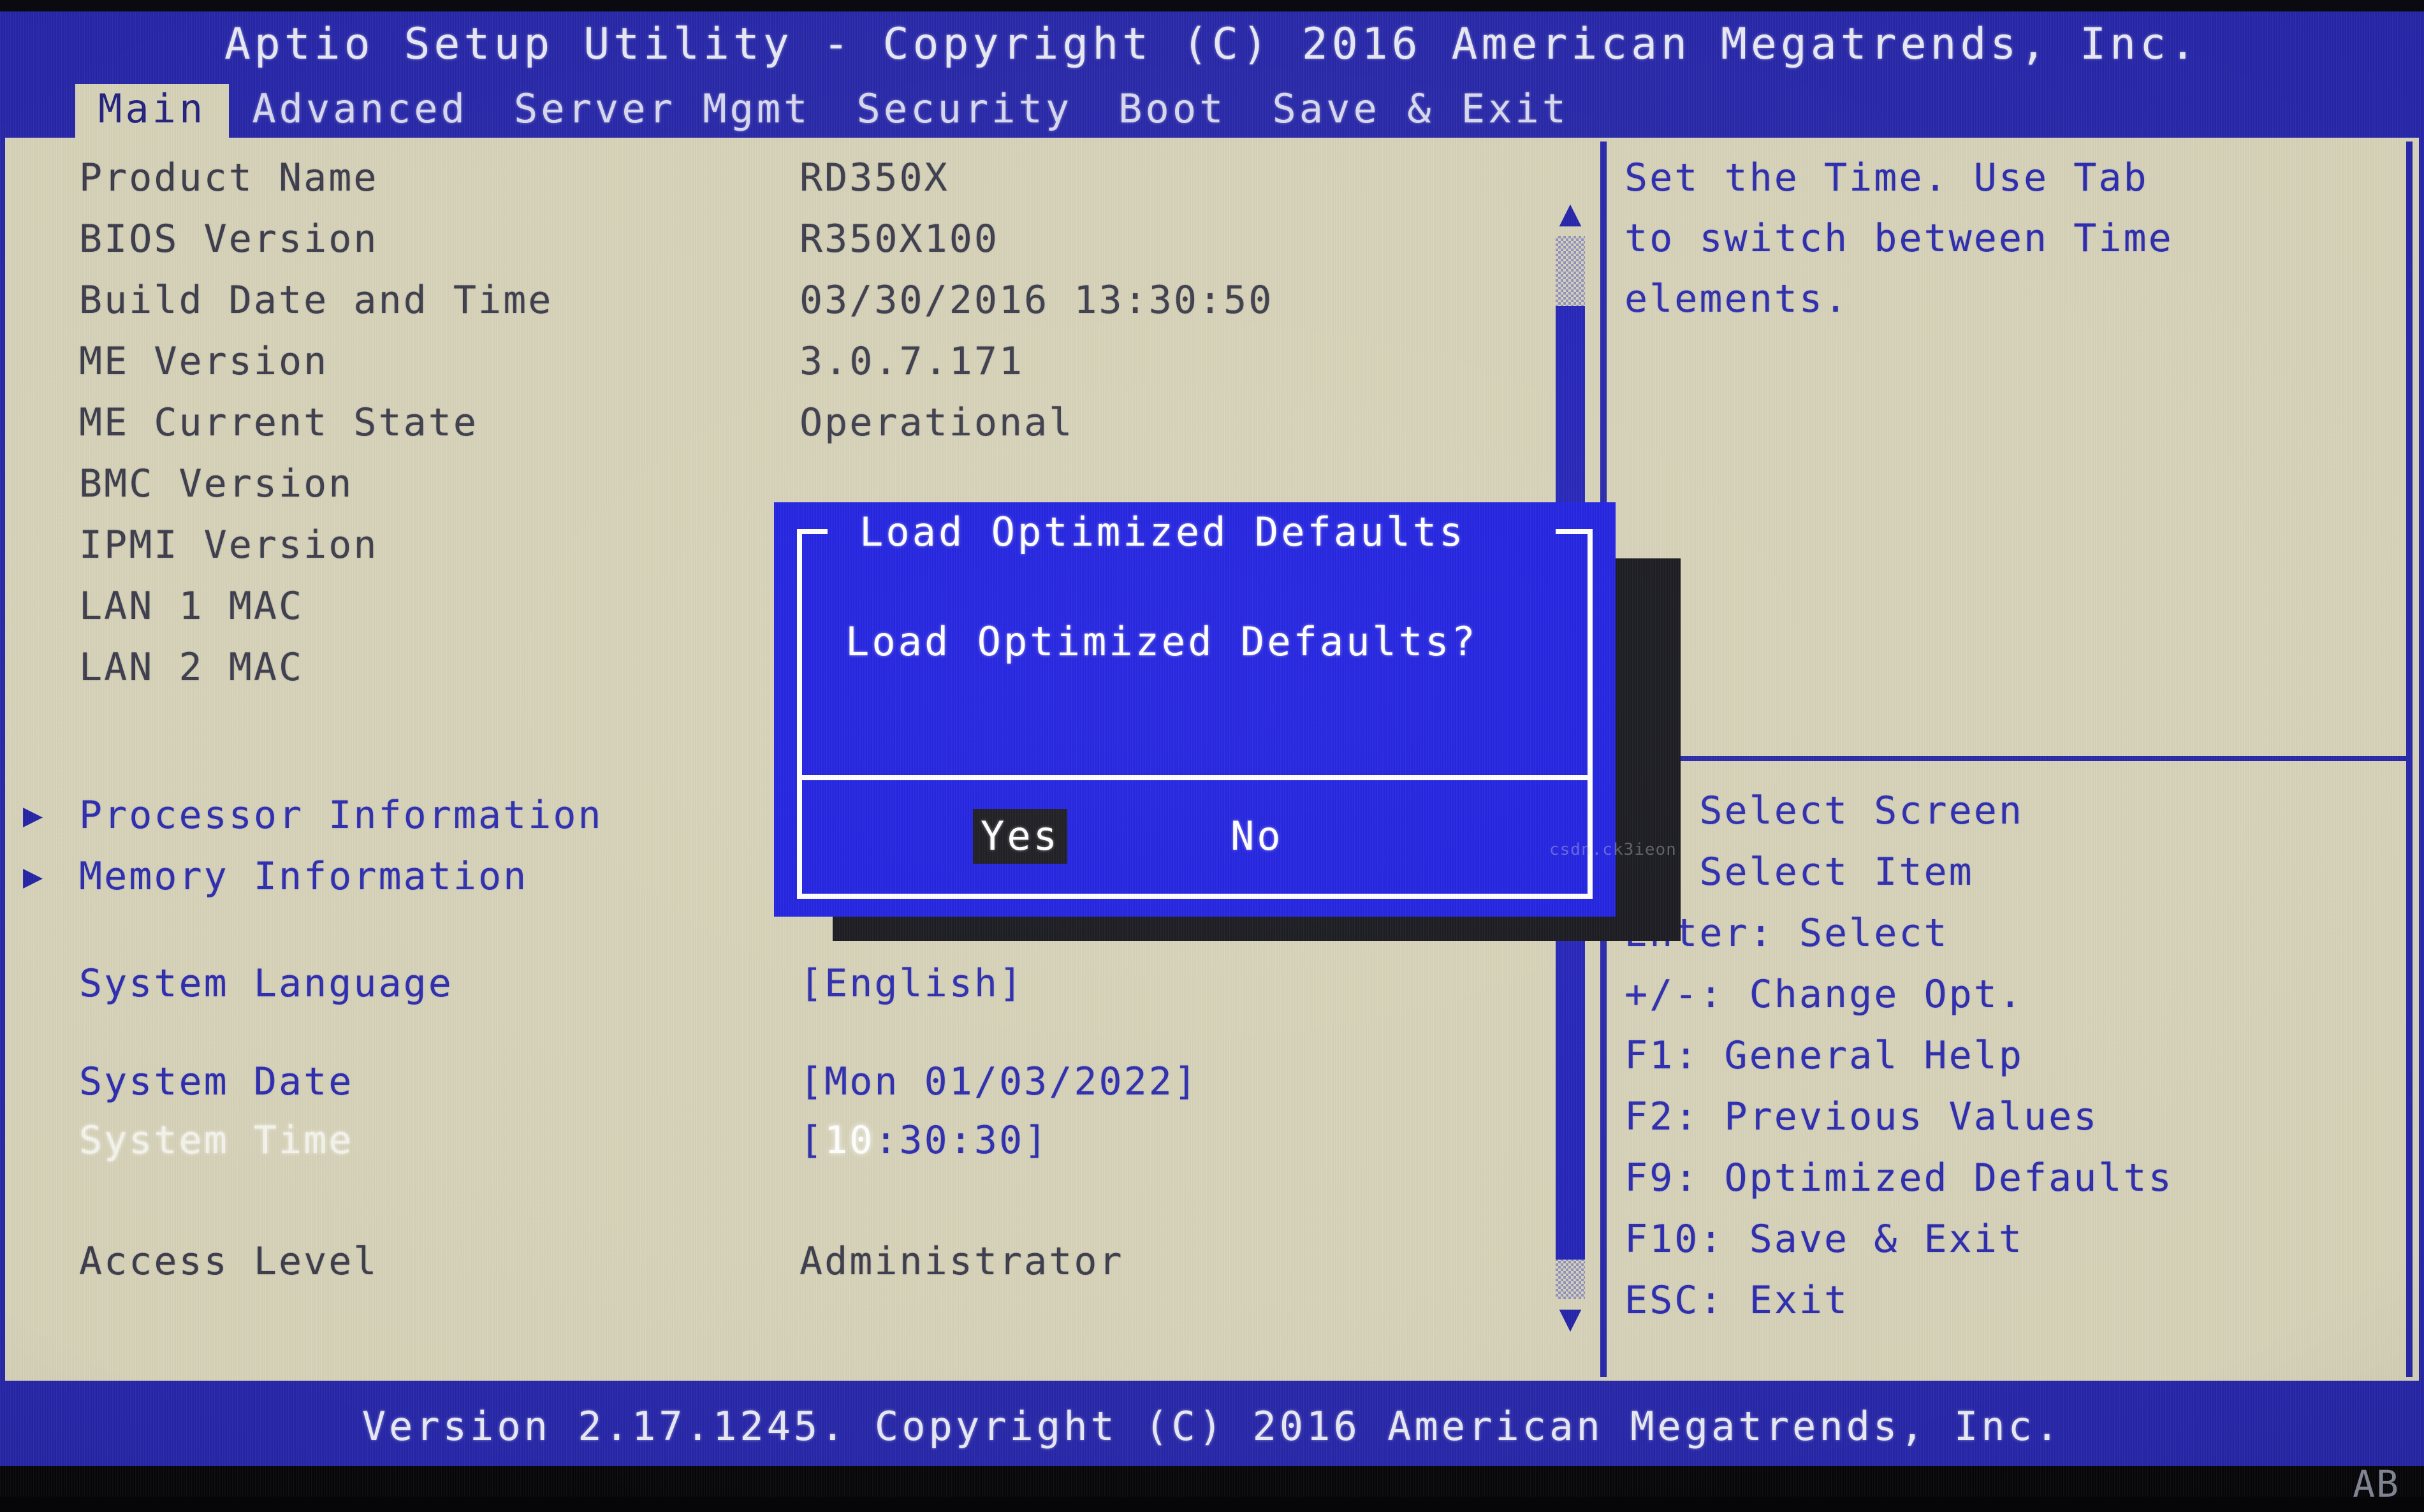 The image size is (2424, 1512). I want to click on tab-boot: Boot, so click(1172, 111).